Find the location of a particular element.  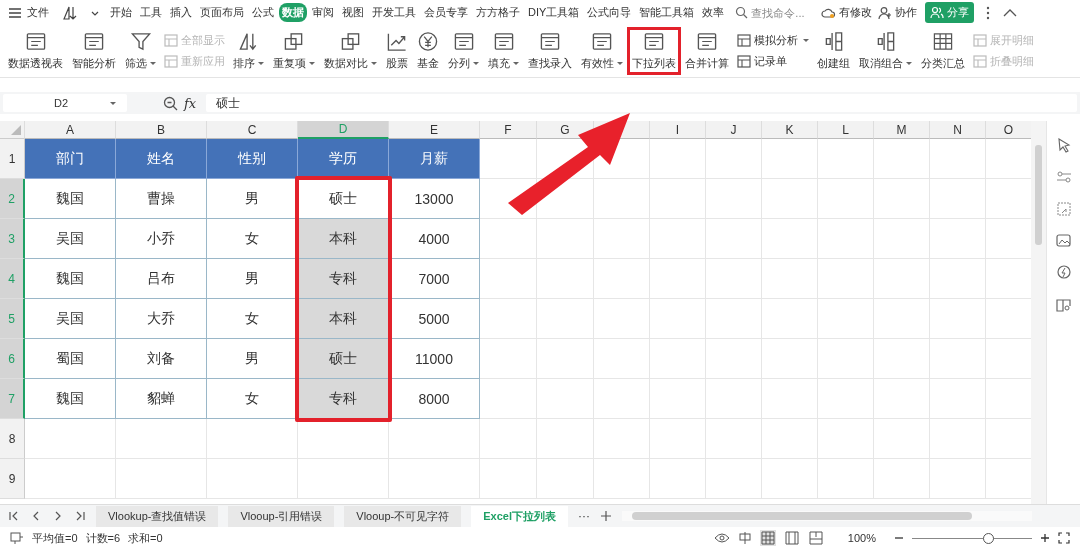

column-header: E is located at coordinates (434, 130).